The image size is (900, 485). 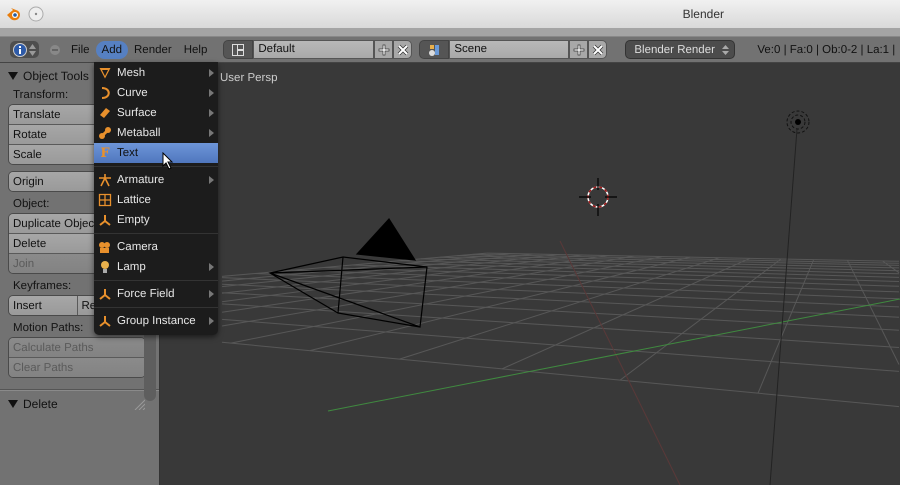 What do you see at coordinates (105, 73) in the screenshot?
I see `triangle-icon` at bounding box center [105, 73].